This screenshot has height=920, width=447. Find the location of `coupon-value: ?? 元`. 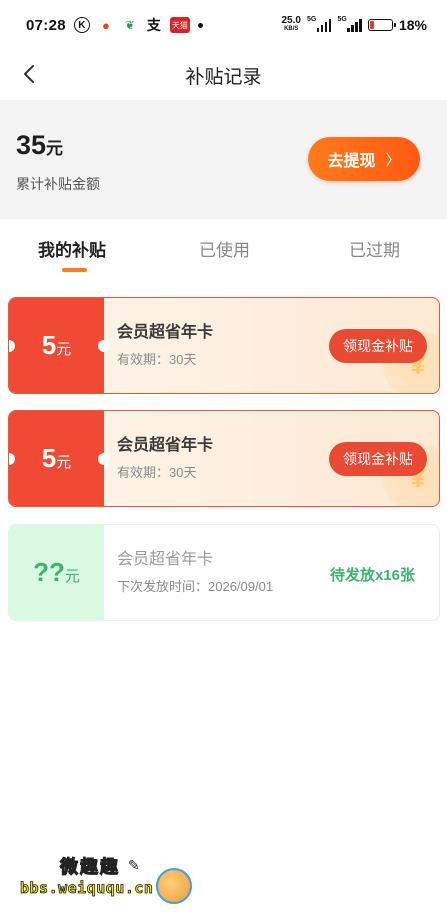

coupon-value: ?? 元 is located at coordinates (56, 572).